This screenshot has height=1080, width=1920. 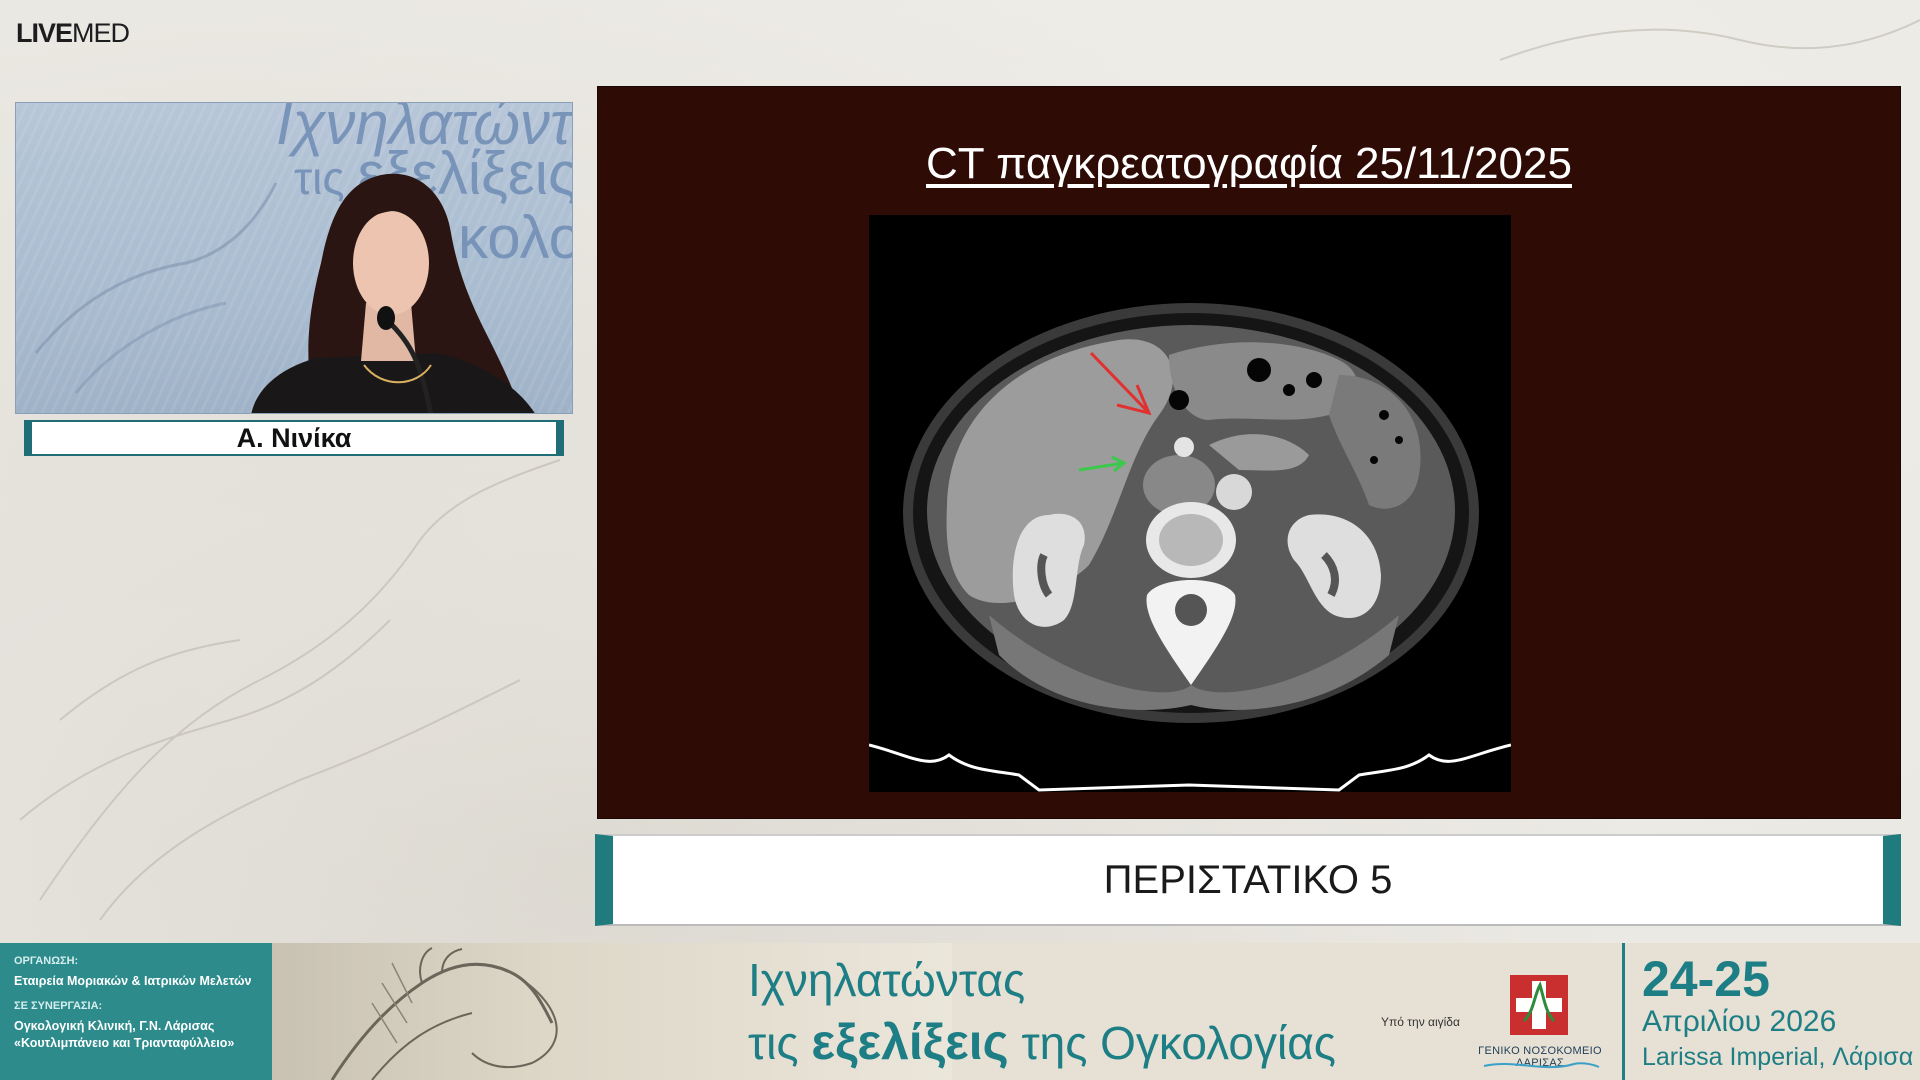 I want to click on hospital-cross-icon, so click(x=1539, y=1005).